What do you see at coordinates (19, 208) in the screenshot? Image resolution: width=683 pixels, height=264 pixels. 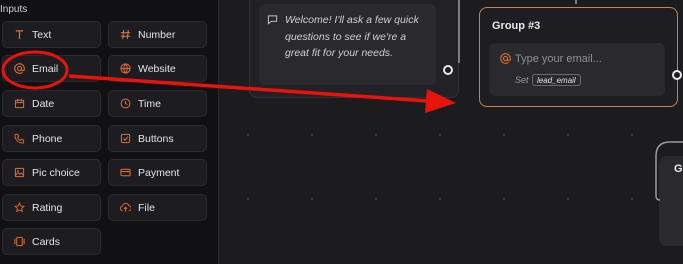 I see `star-icon` at bounding box center [19, 208].